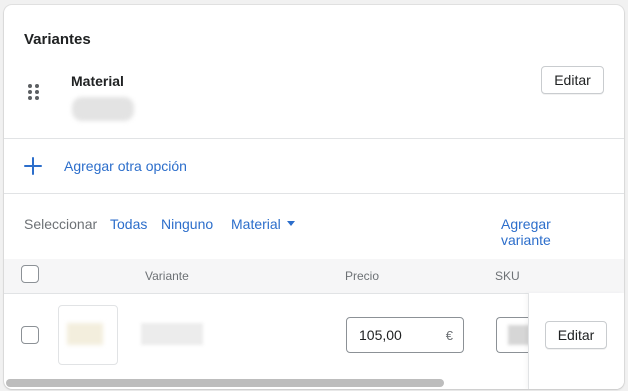  Describe the element at coordinates (167, 276) in the screenshot. I see `column-header-variant: Variante` at that location.